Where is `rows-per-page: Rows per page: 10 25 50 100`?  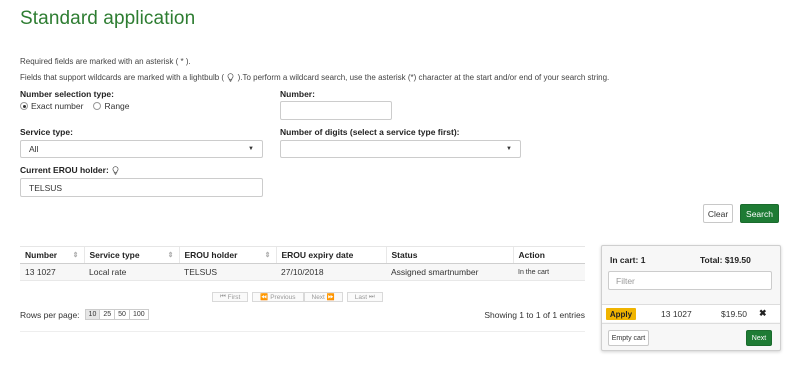 rows-per-page: Rows per page: 10 25 50 100 is located at coordinates (84, 314).